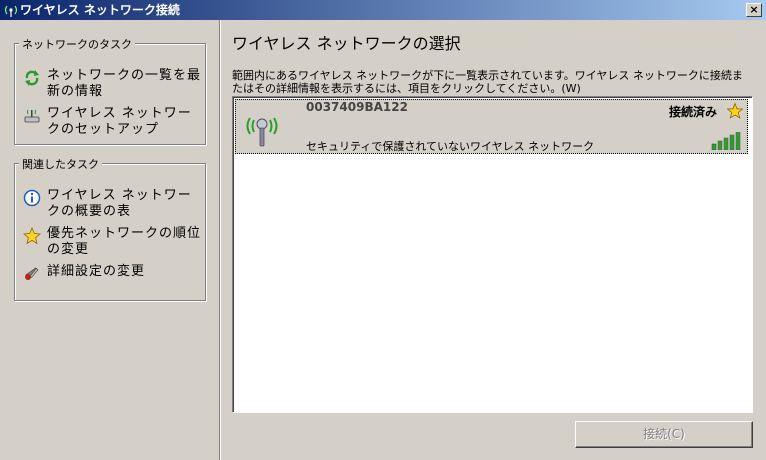 The width and height of the screenshot is (766, 460). What do you see at coordinates (664, 434) in the screenshot?
I see `connect-button: 接続(C)` at bounding box center [664, 434].